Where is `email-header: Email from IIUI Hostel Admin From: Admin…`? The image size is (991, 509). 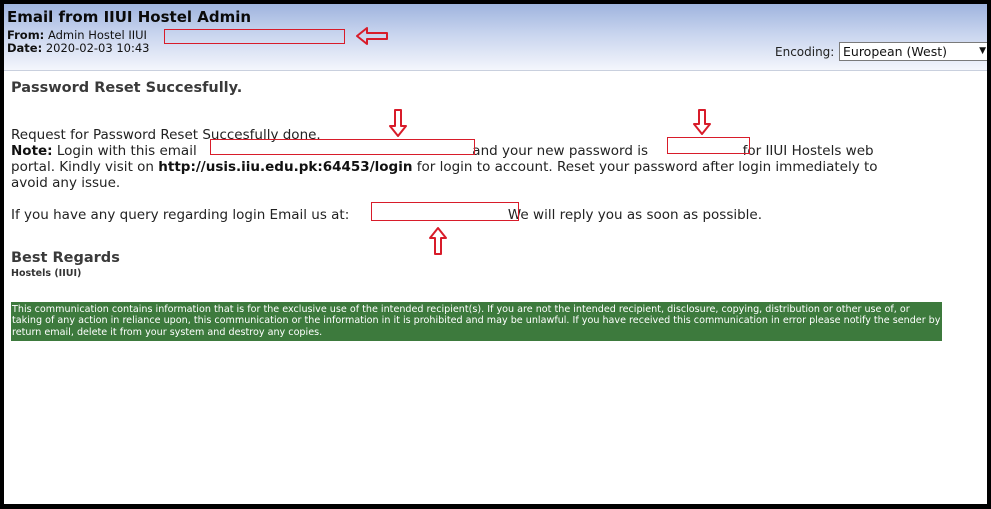 email-header: Email from IIUI Hostel Admin From: Admin… is located at coordinates (495, 37).